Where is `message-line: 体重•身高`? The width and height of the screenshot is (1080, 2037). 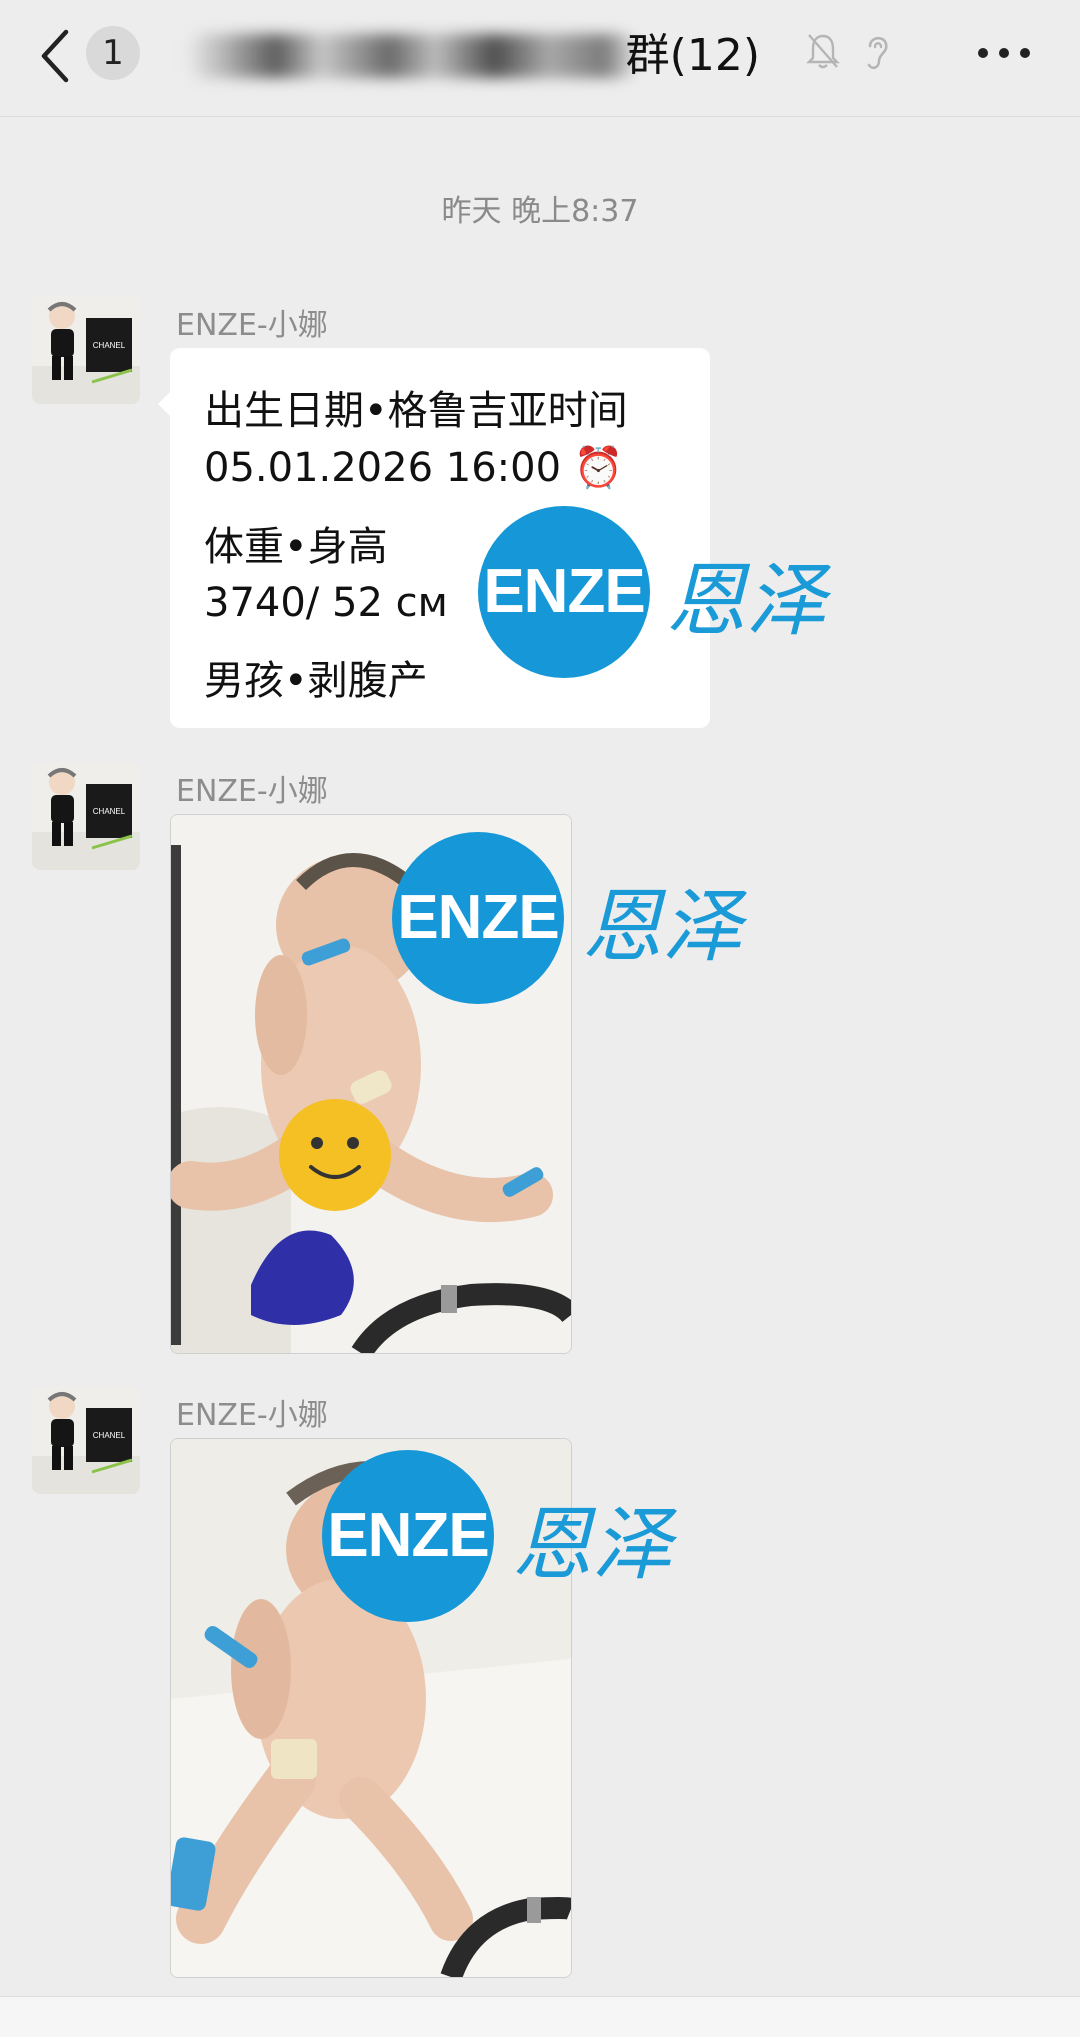
message-line: 体重•身高 is located at coordinates (296, 547).